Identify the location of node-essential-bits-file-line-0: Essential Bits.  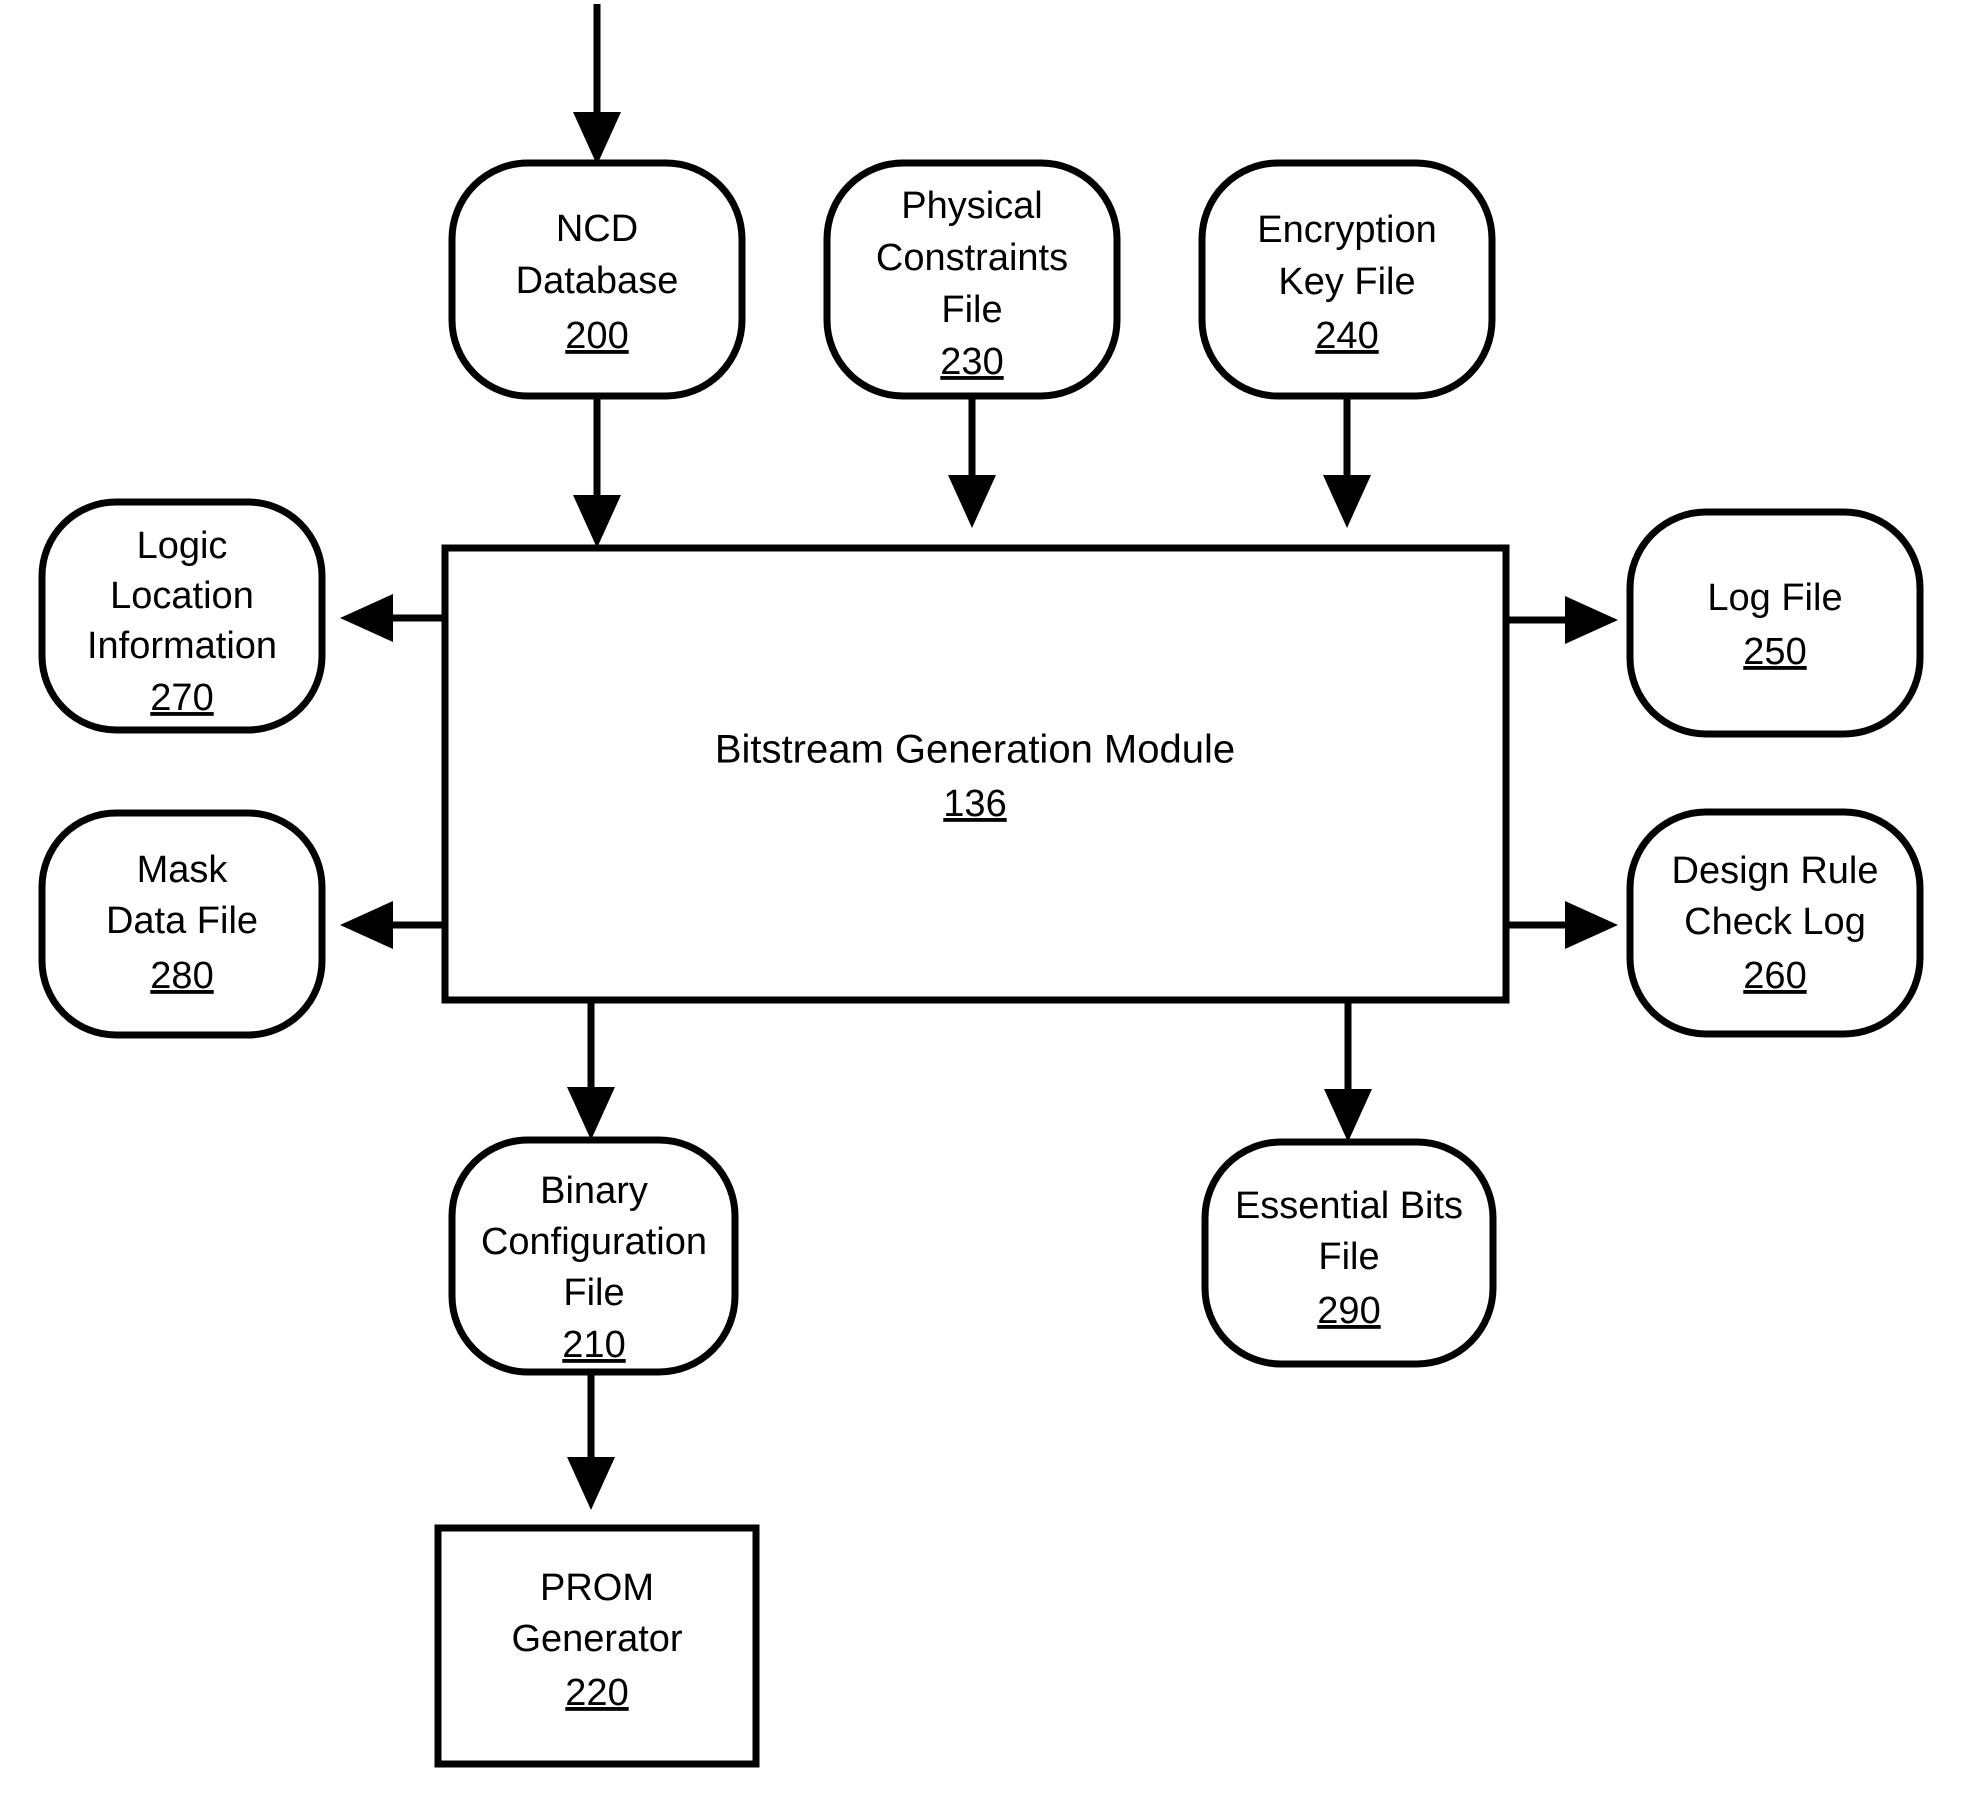
(1349, 1206).